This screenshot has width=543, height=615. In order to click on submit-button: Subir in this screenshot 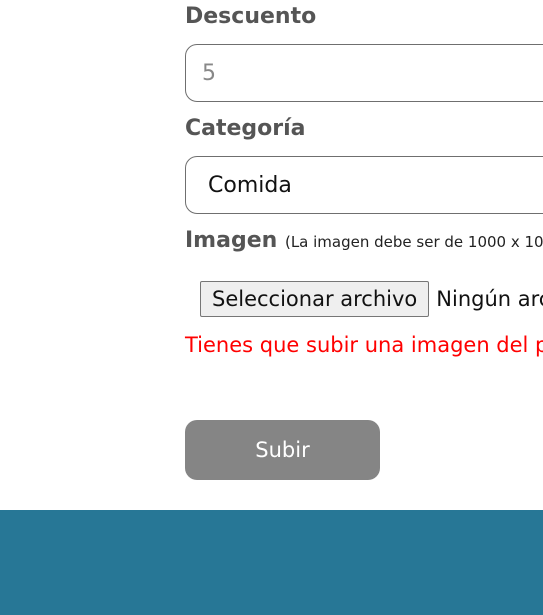, I will do `click(282, 450)`.